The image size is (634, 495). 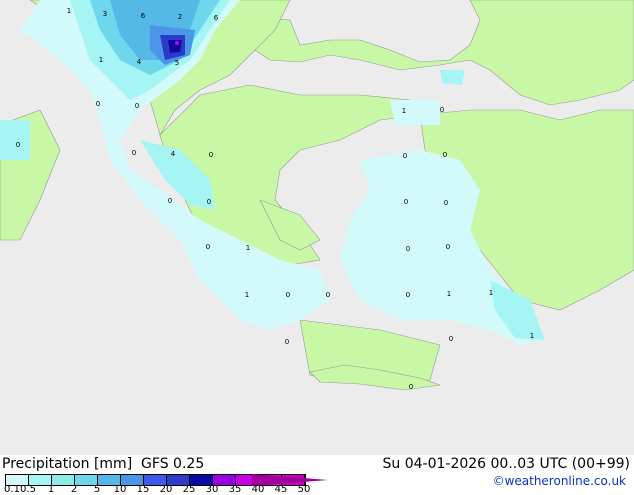 I want to click on precip-value-label: 3, so click(x=105, y=14).